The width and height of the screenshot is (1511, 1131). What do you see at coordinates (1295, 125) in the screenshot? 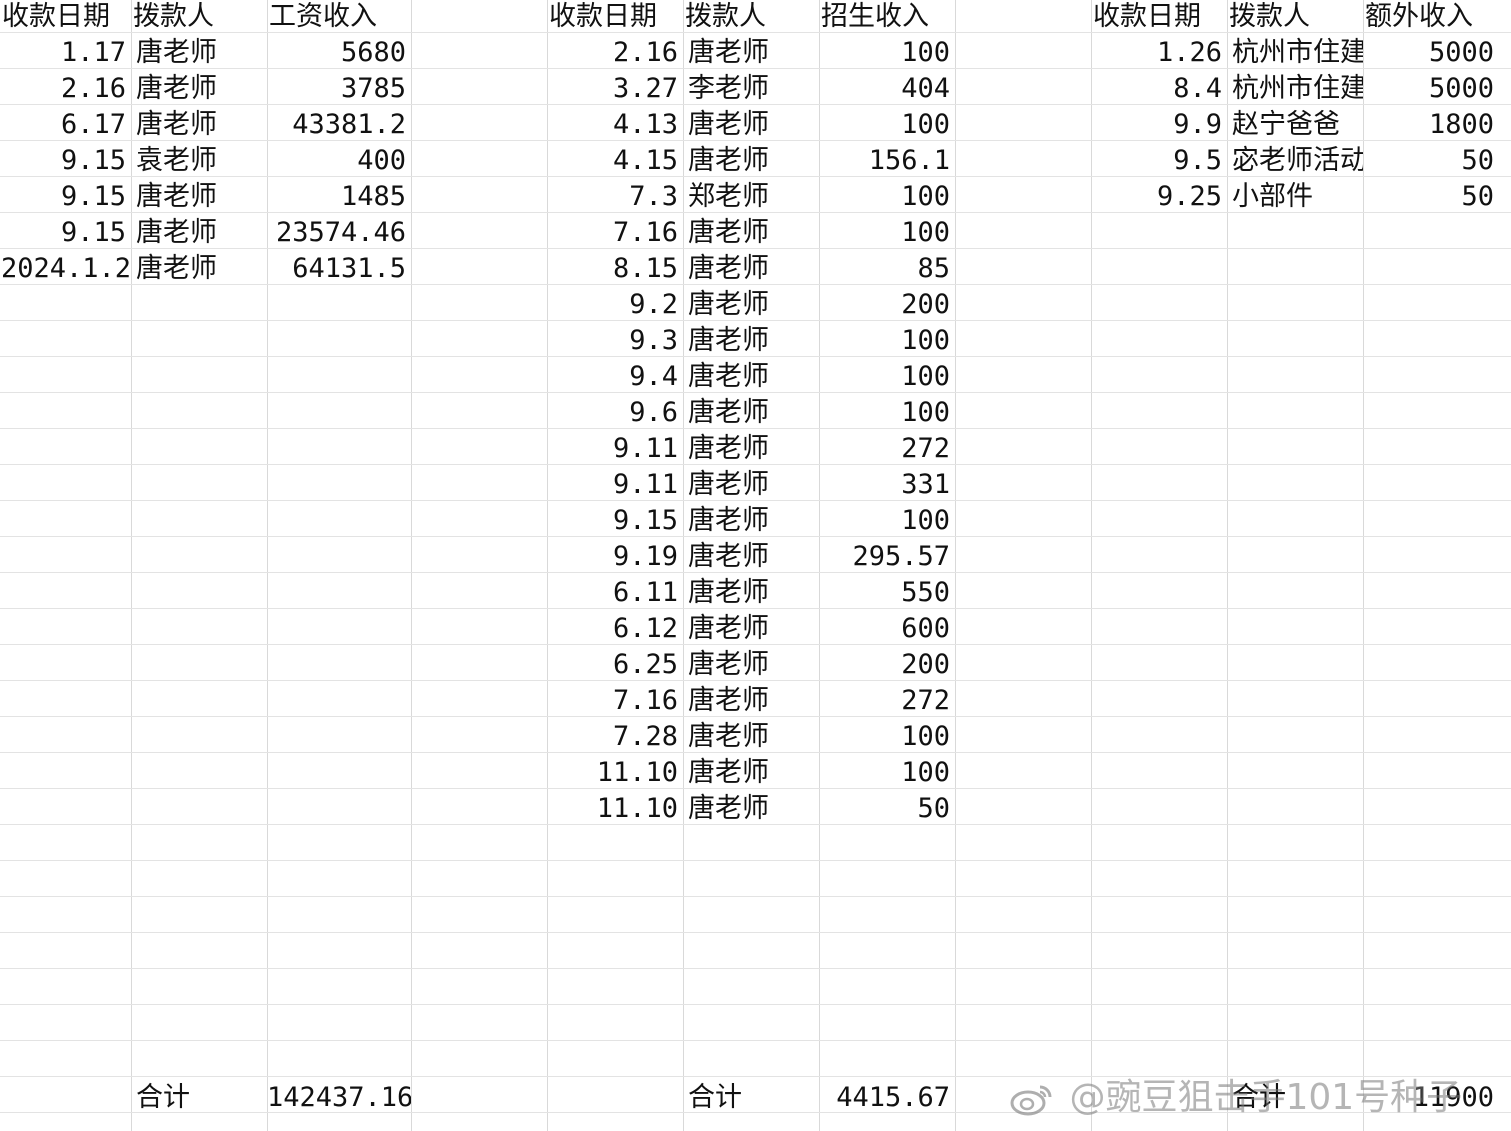
I see `cell-payer: 赵宁爸爸` at bounding box center [1295, 125].